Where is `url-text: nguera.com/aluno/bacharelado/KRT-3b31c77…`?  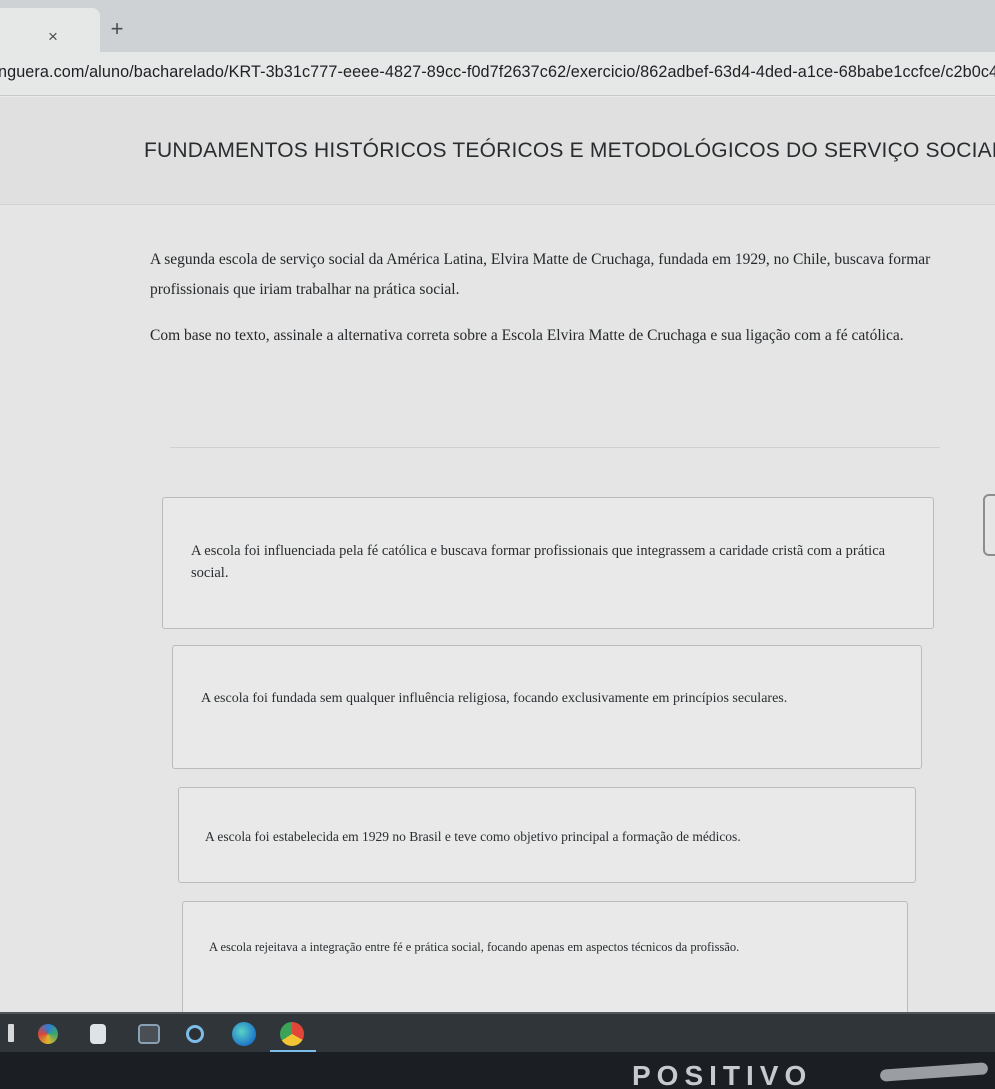 url-text: nguera.com/aluno/bacharelado/KRT-3b31c77… is located at coordinates (497, 72).